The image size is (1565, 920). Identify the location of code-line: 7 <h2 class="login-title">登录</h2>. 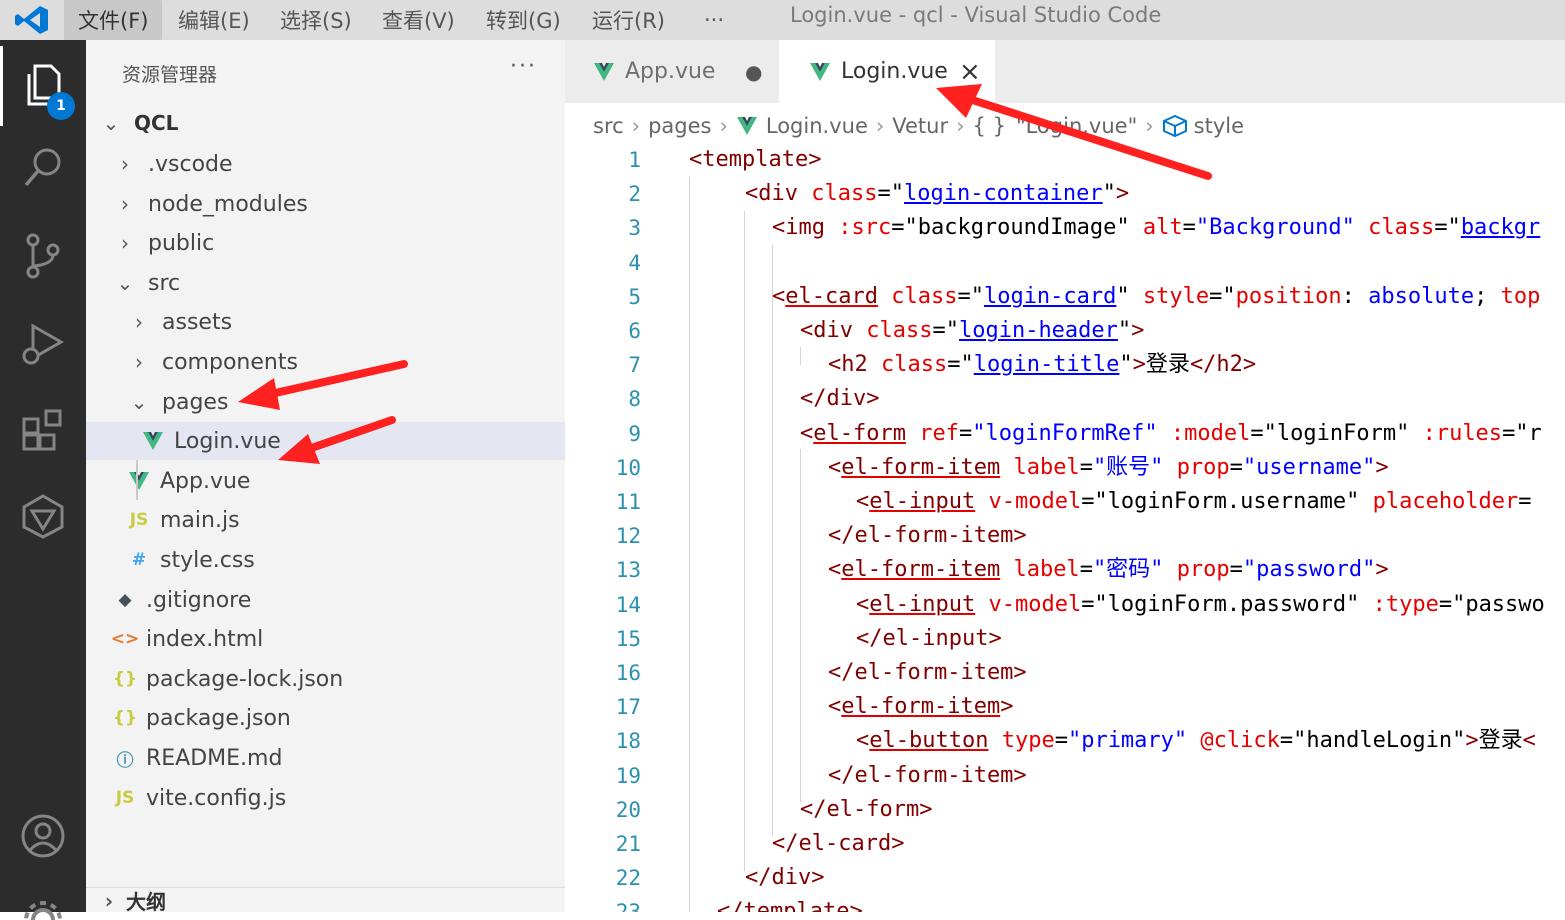
(1065, 365).